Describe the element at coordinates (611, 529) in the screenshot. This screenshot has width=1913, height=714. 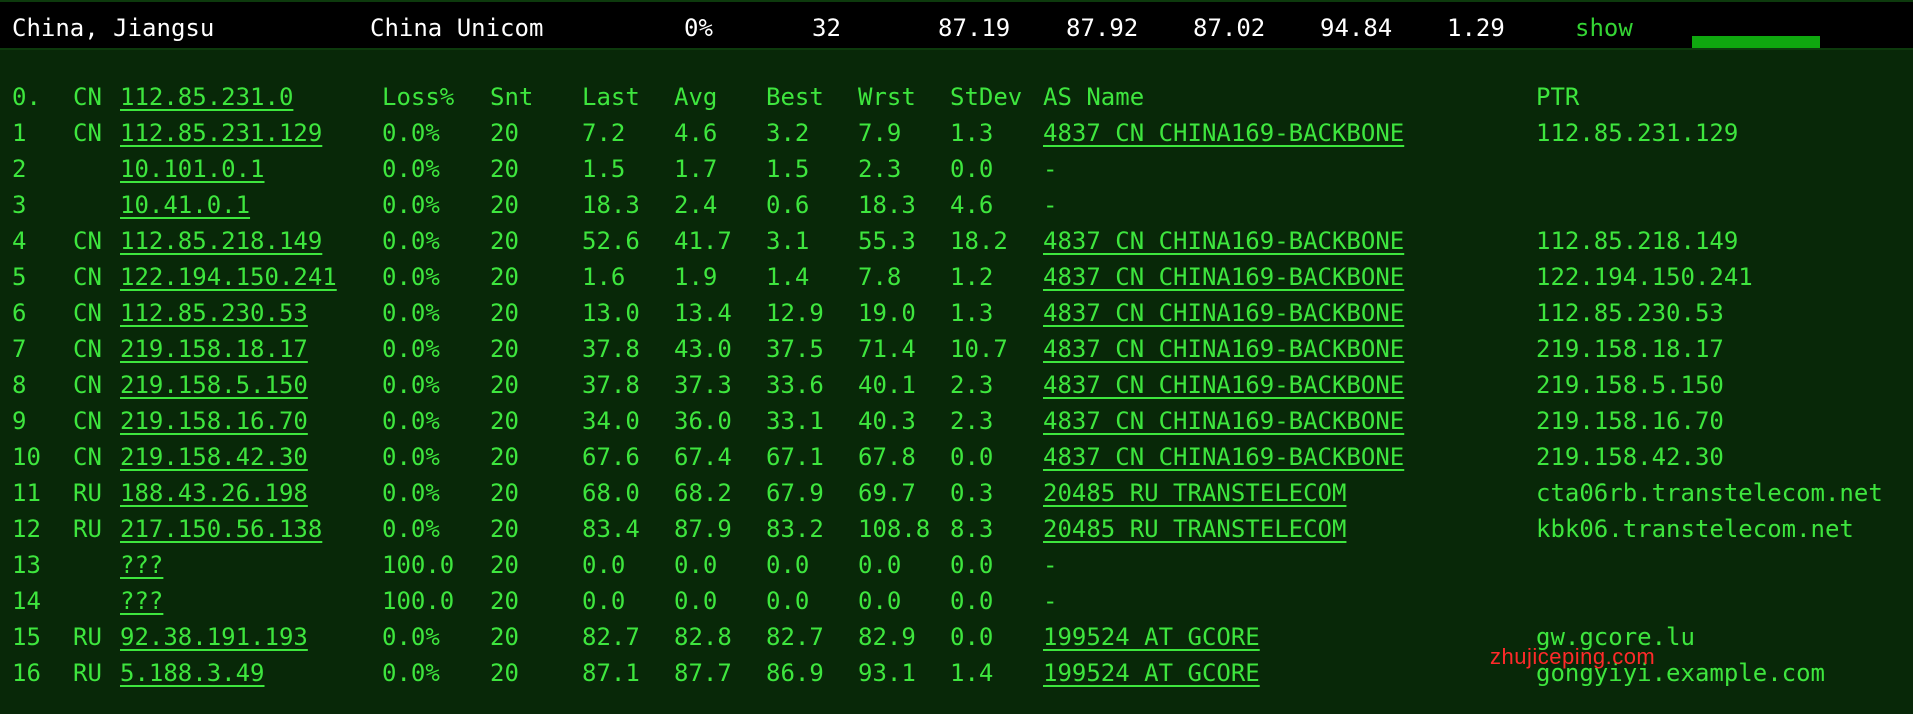
I see `last-value: 83.4` at that location.